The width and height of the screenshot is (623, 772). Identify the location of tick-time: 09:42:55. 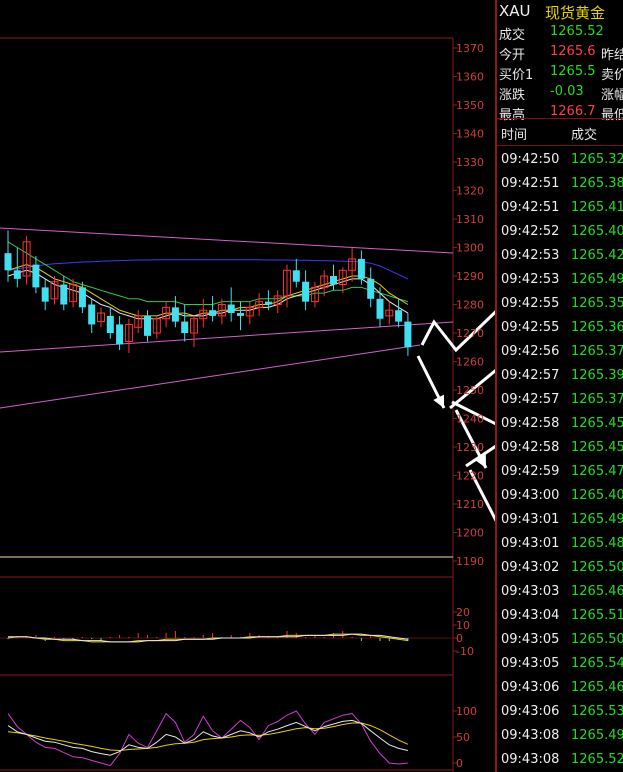
(530, 303).